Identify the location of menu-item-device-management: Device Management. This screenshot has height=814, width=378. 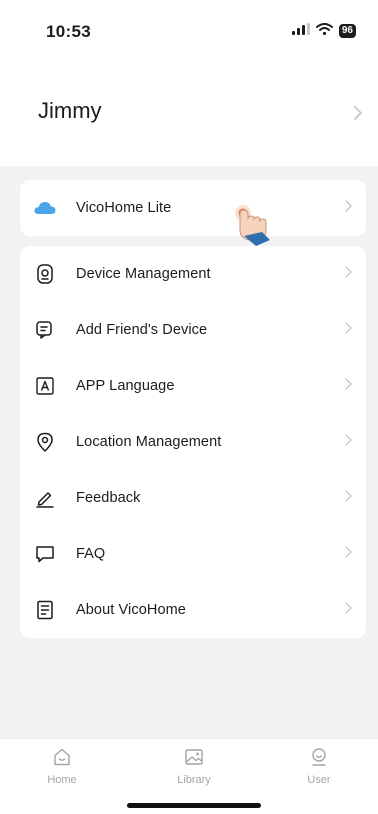
(193, 274).